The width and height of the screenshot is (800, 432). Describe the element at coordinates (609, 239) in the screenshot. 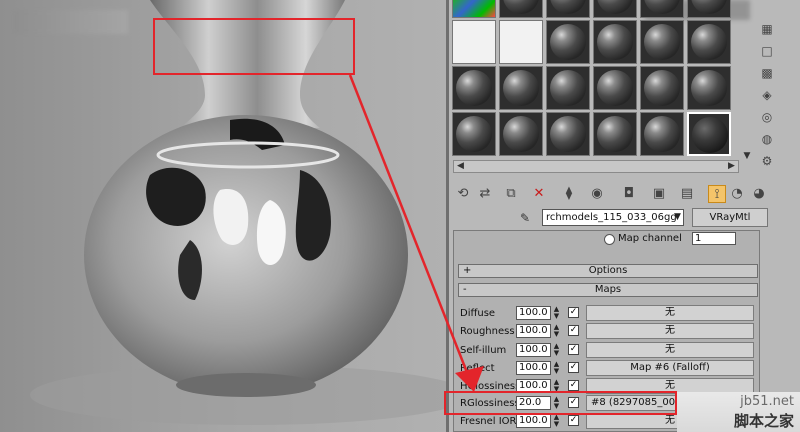

I see `map-channel-radio` at that location.